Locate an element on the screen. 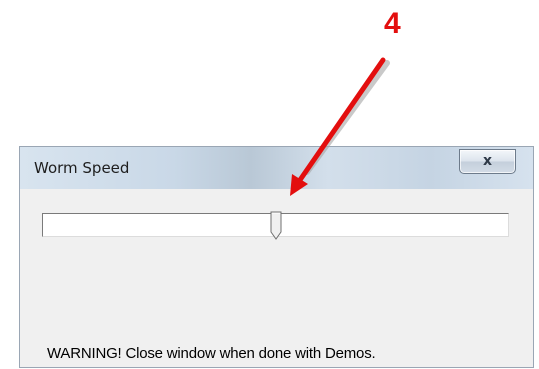  window-title: Worm Speed is located at coordinates (82, 168).